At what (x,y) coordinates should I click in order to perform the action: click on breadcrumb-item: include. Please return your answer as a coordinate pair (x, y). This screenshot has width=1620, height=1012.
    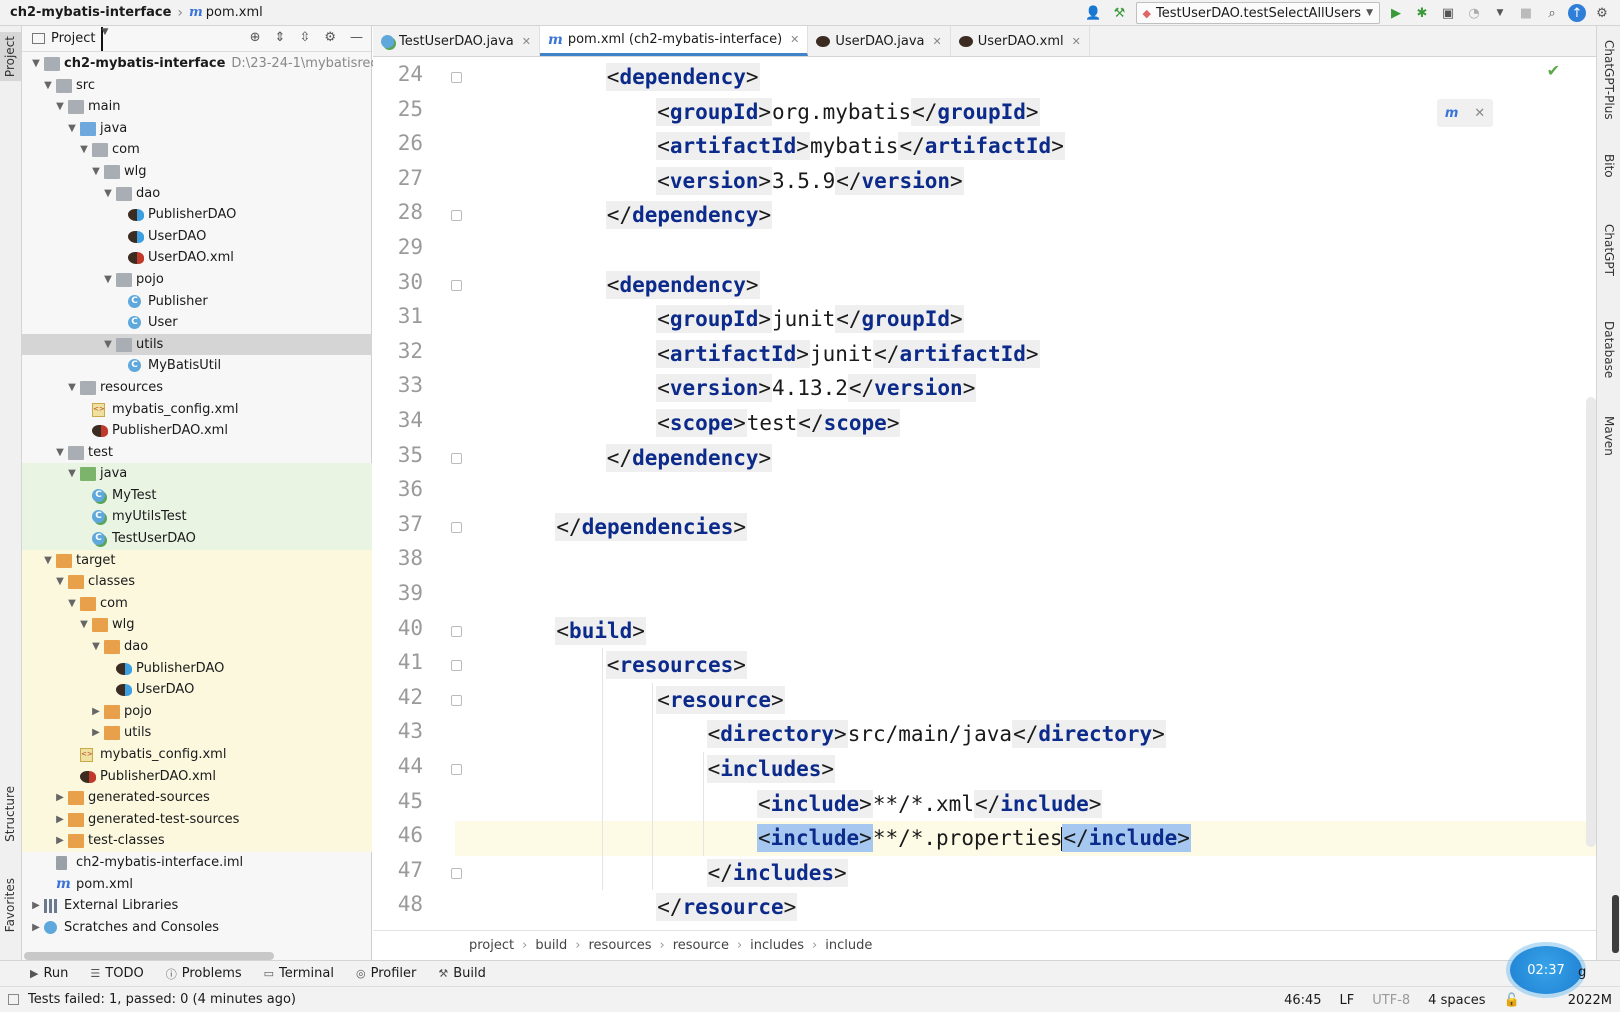
    Looking at the image, I should click on (848, 945).